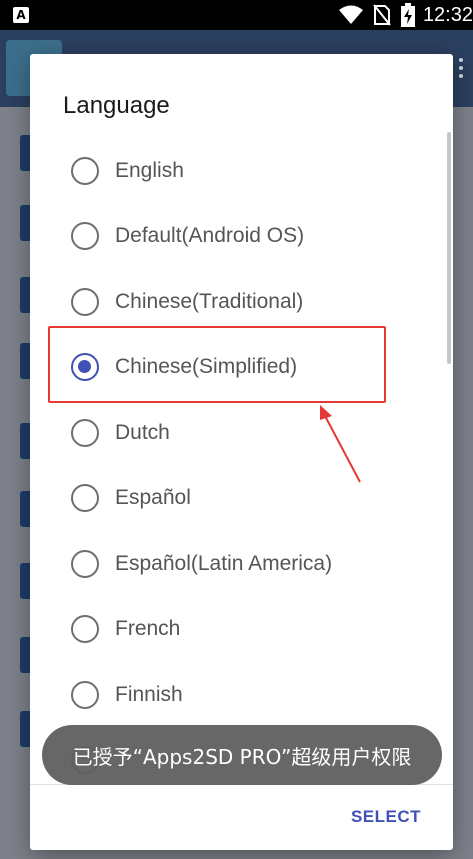 This screenshot has width=473, height=859. What do you see at coordinates (224, 563) in the screenshot?
I see `language-option-label: Español(Latin America)` at bounding box center [224, 563].